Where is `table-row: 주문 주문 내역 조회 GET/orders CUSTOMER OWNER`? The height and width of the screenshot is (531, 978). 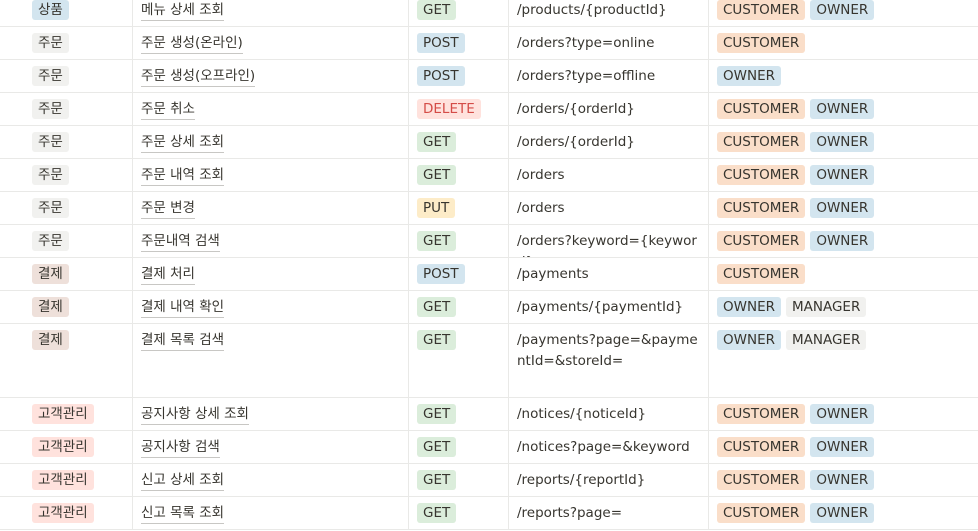
table-row: 주문 주문 내역 조회 GET/orders CUSTOMER OWNER is located at coordinates (489, 175).